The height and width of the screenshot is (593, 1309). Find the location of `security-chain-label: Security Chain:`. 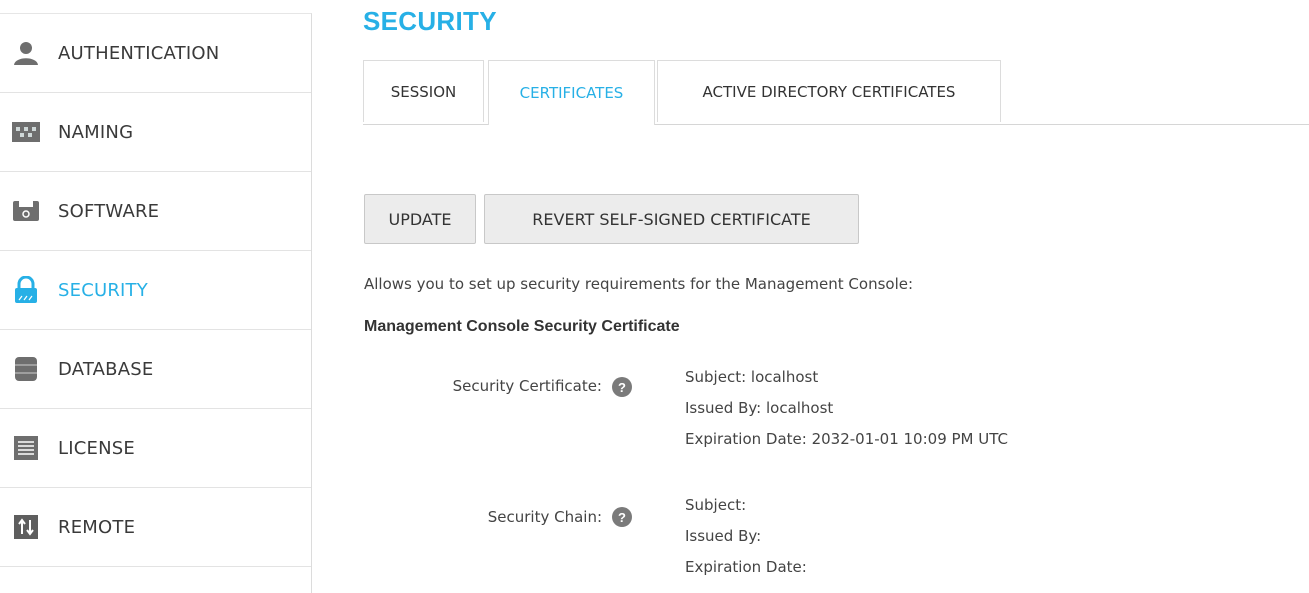

security-chain-label: Security Chain: is located at coordinates (544, 517).